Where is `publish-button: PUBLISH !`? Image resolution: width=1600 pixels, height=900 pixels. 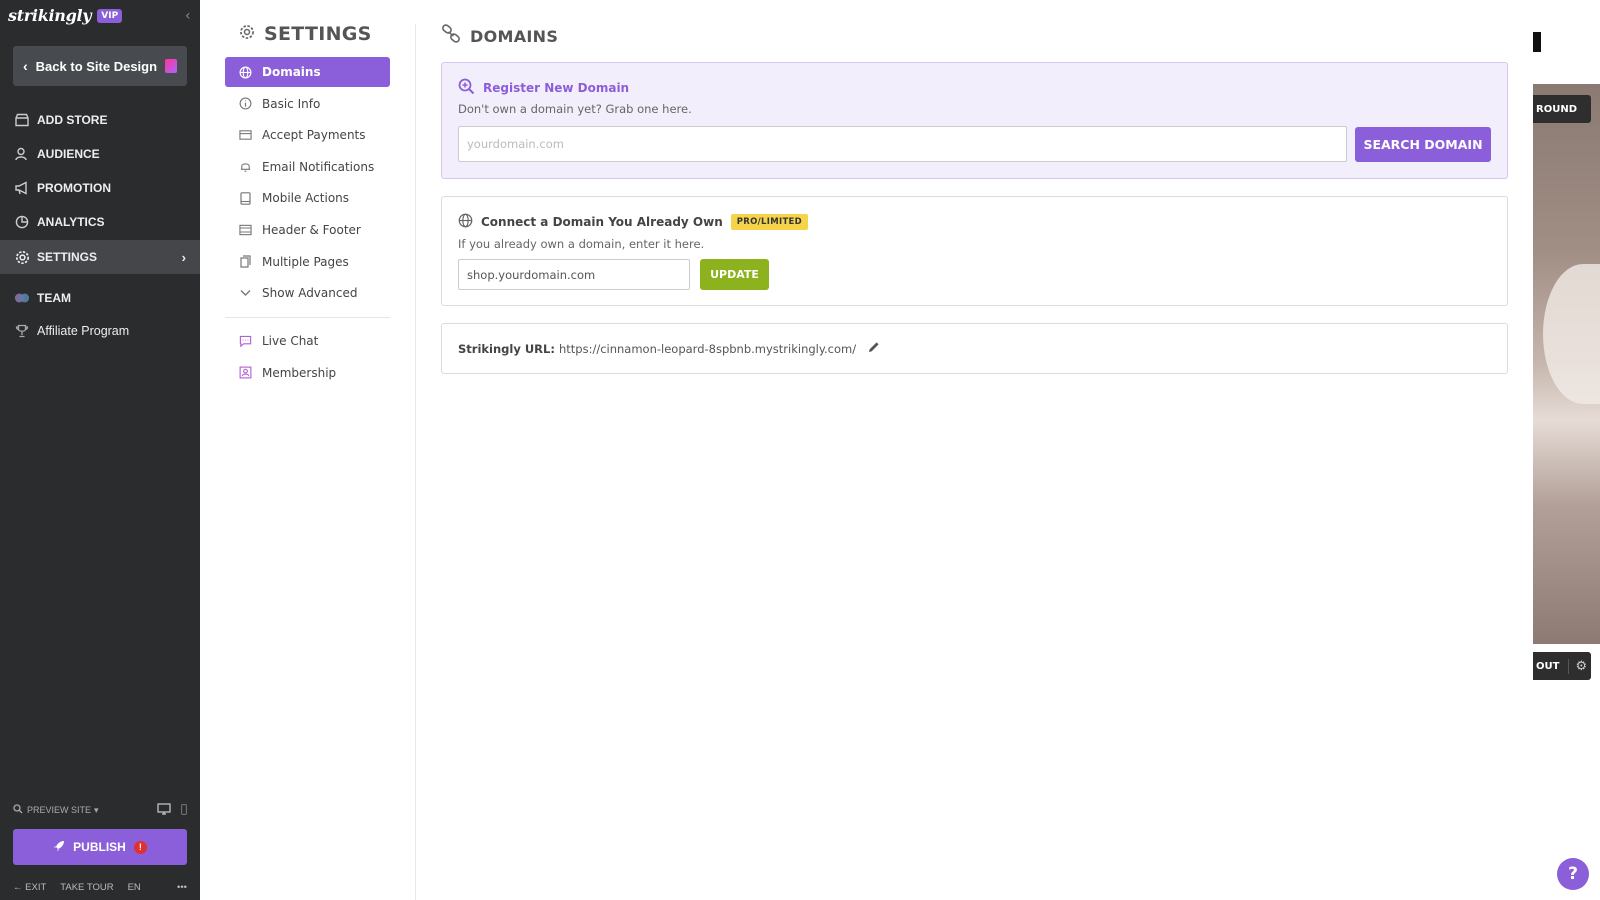
publish-button: PUBLISH ! is located at coordinates (100, 847).